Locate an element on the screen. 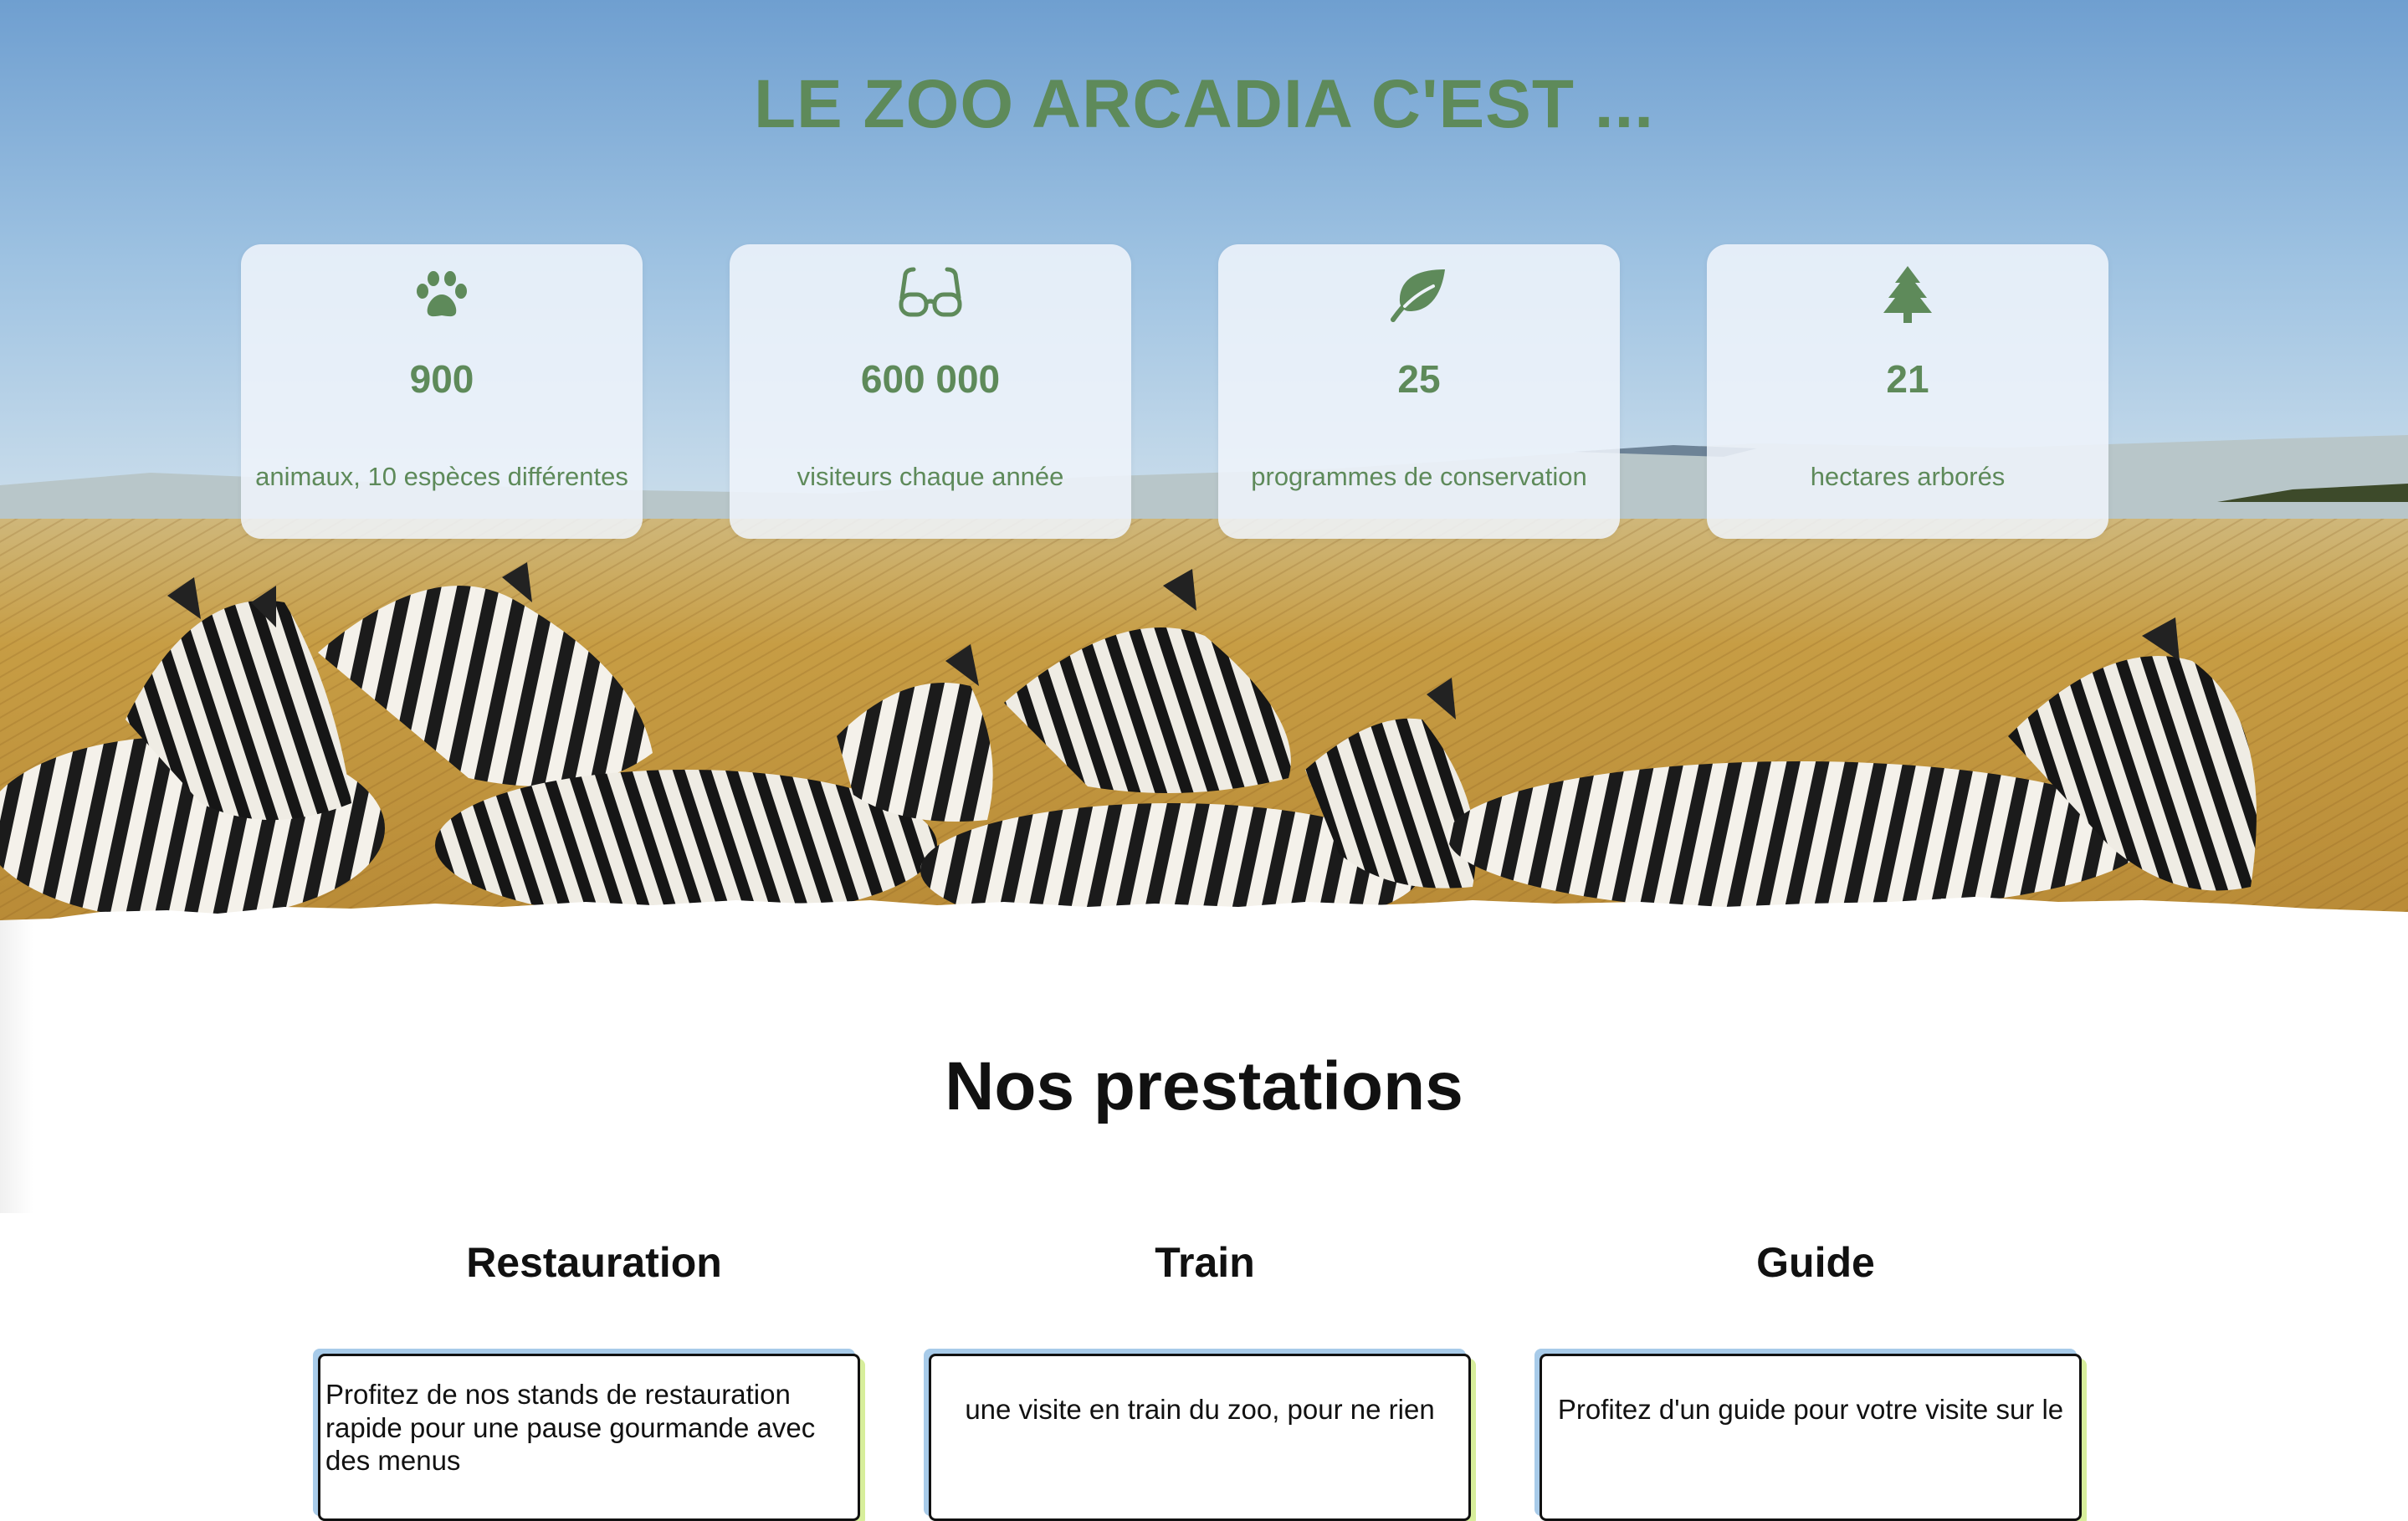  stat-card-visitors: 600 000 visiteurs chaque année is located at coordinates (930, 391).